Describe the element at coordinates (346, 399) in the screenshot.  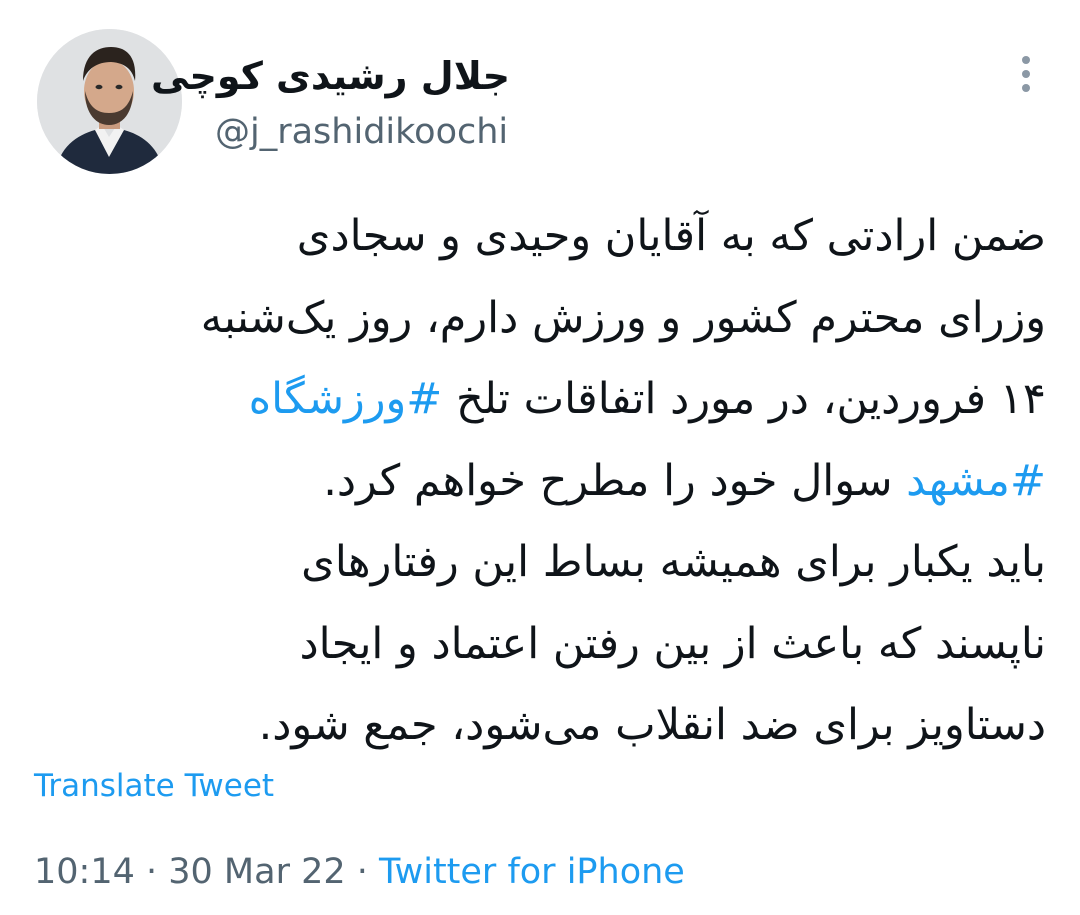
I see `hashtag-link: #ورزشگاه` at that location.